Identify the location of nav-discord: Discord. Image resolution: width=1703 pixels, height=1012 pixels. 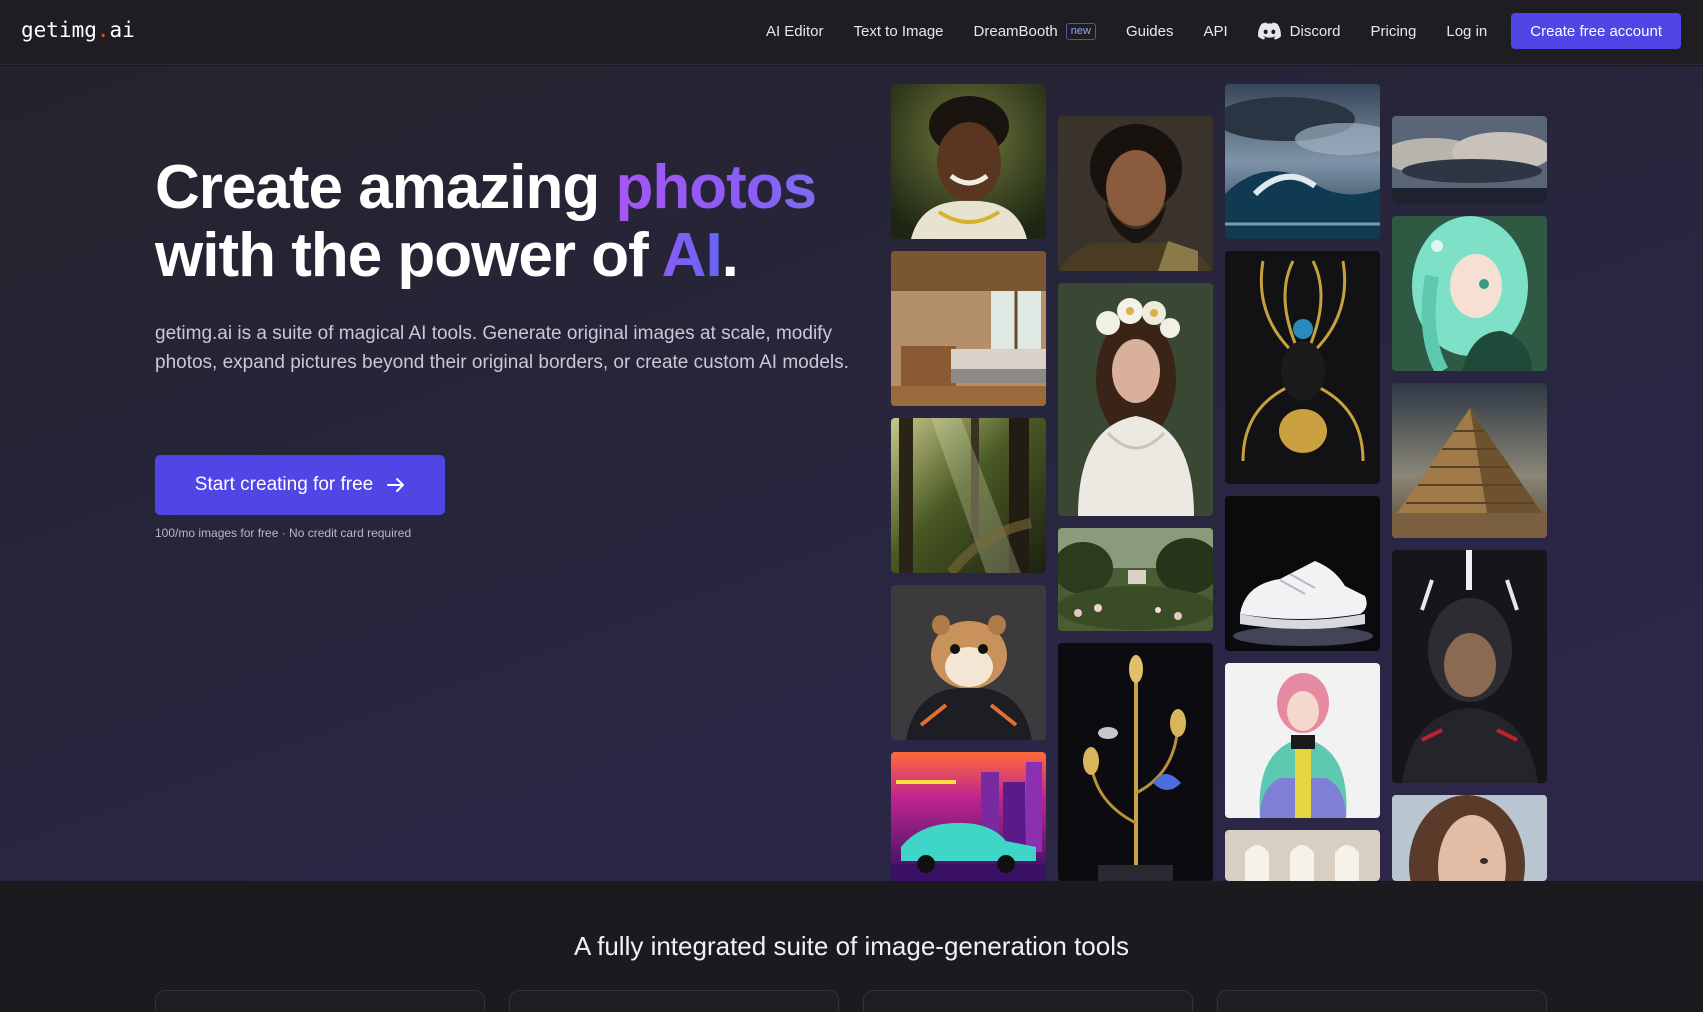
(1299, 31).